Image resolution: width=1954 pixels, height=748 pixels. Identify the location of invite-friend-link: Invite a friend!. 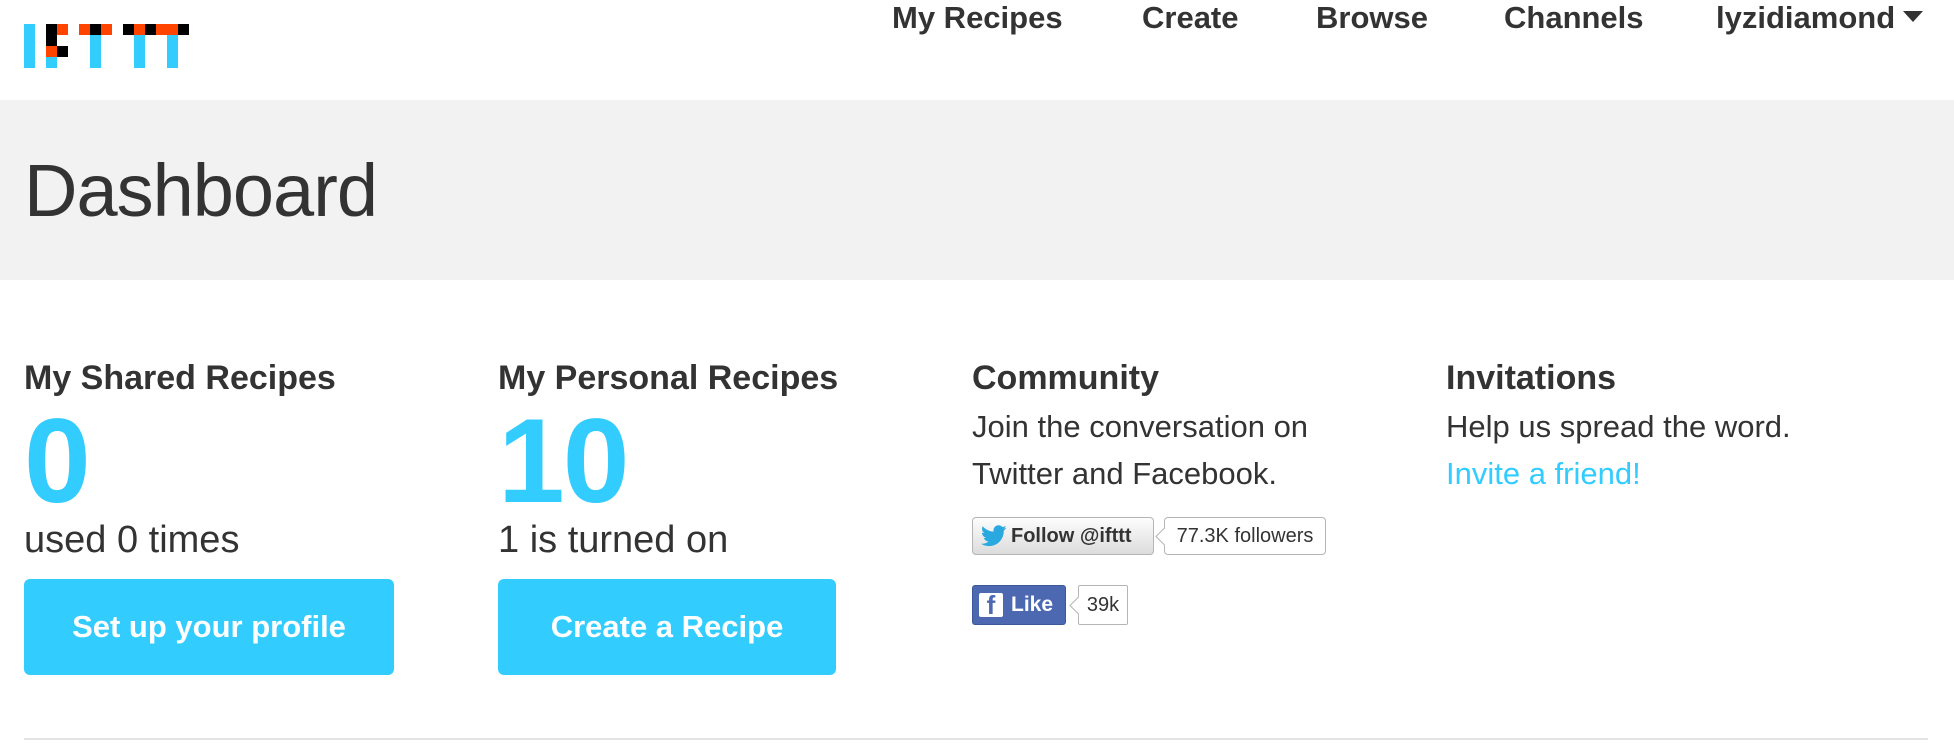
(1543, 473).